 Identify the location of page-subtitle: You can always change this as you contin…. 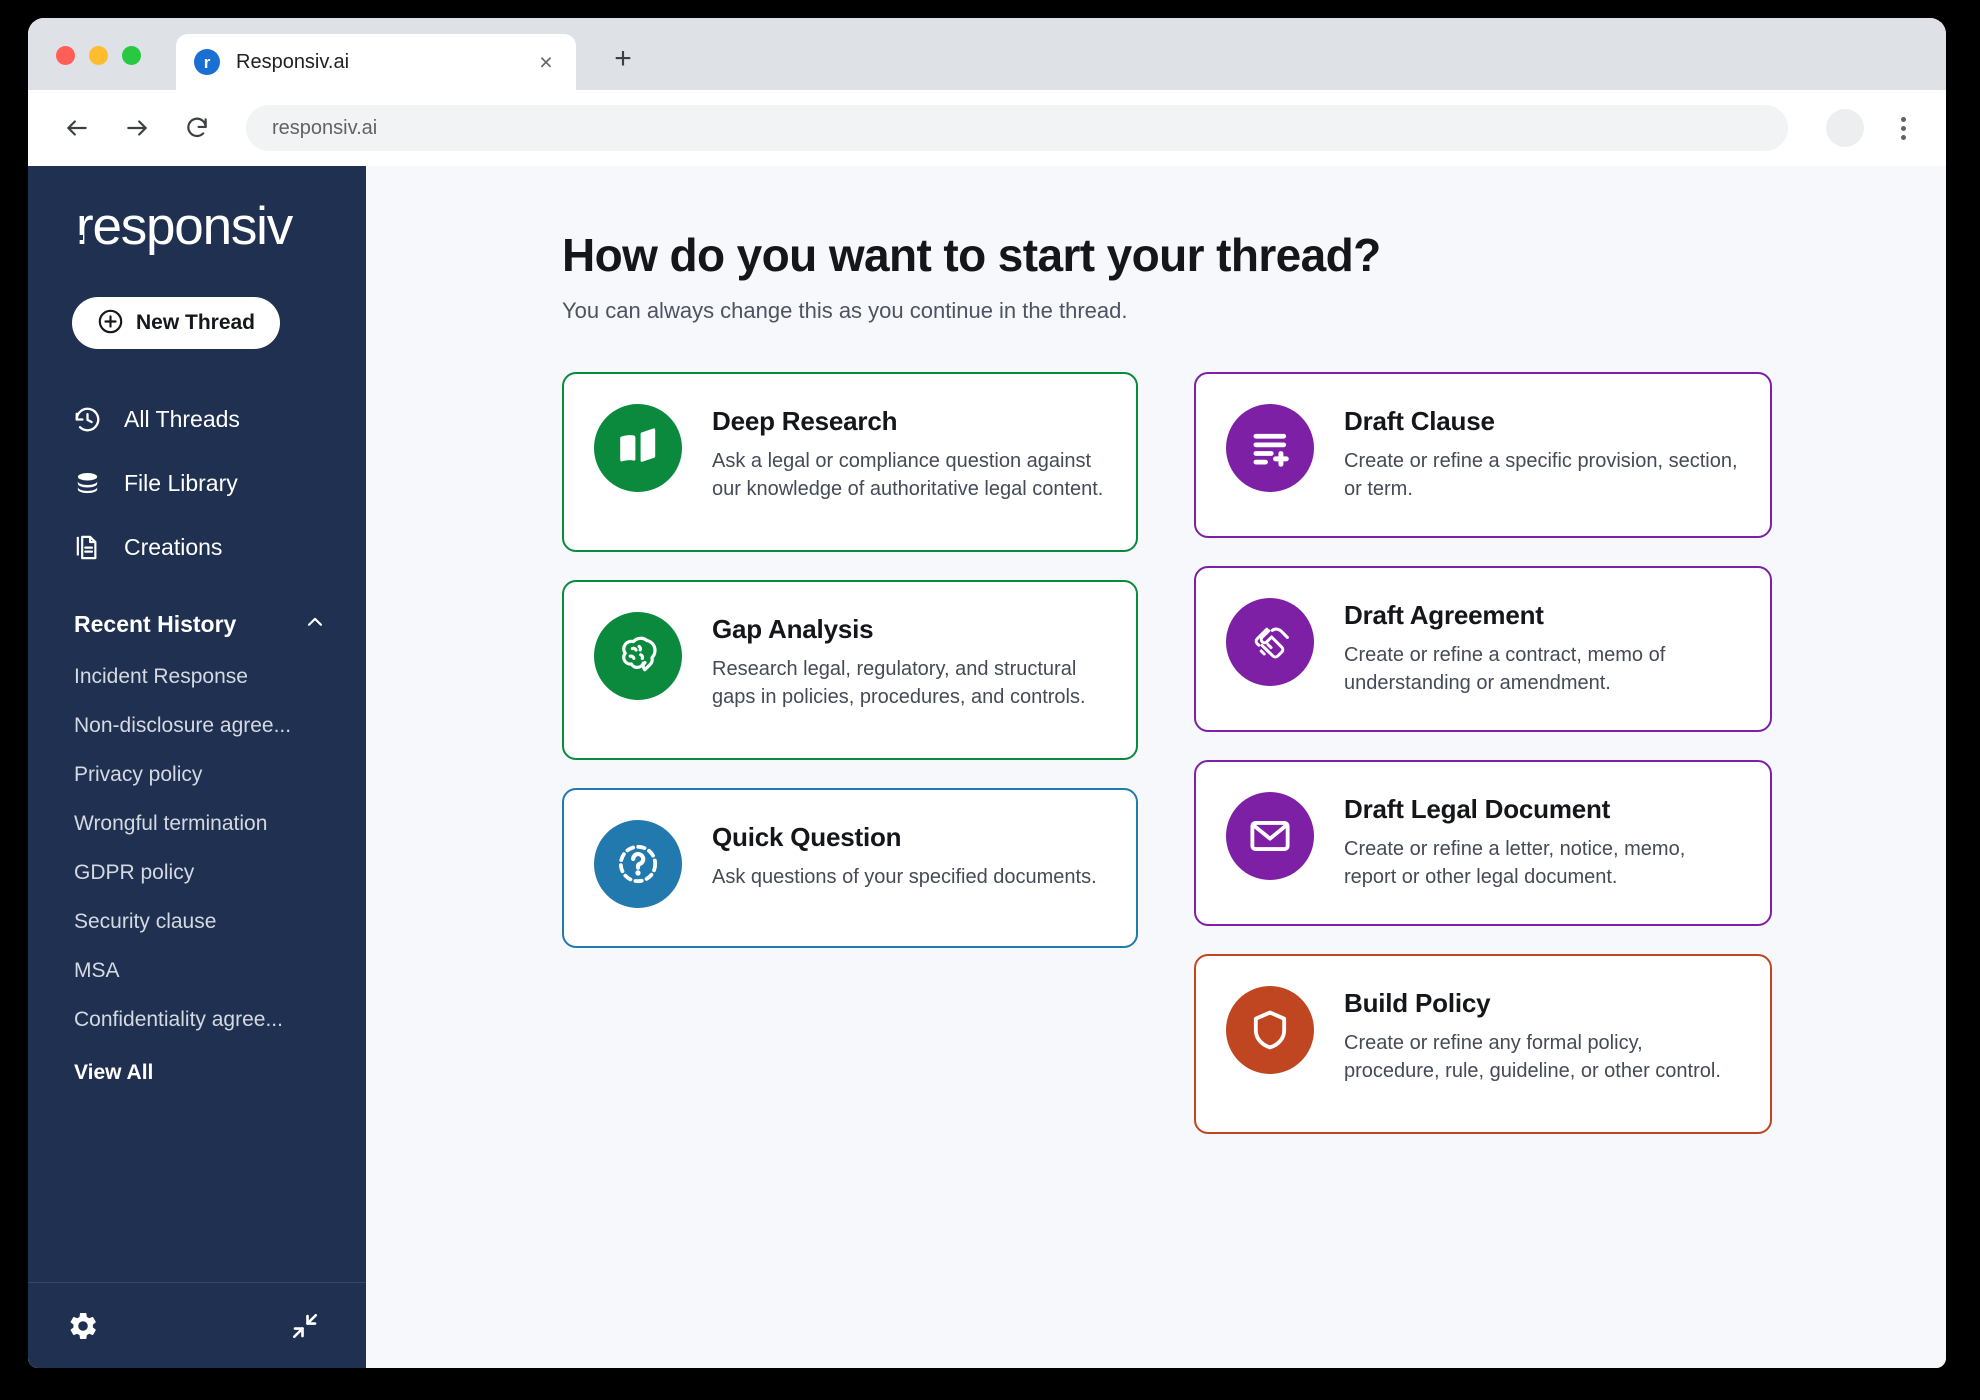
(845, 310).